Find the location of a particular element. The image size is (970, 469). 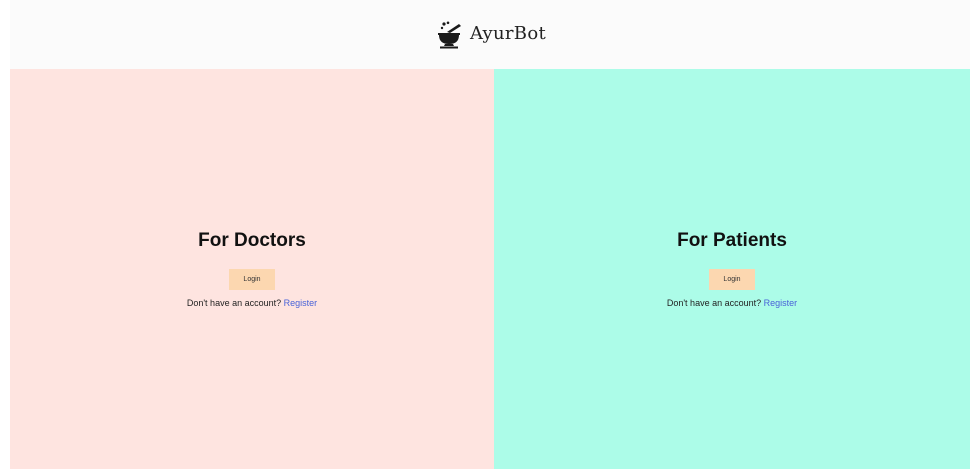

top-header: AyurBot is located at coordinates (490, 34).